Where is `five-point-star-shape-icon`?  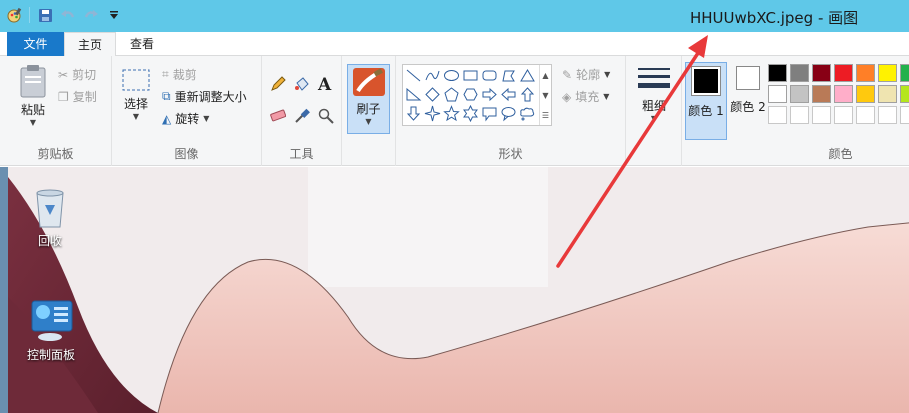 five-point-star-shape-icon is located at coordinates (451, 113).